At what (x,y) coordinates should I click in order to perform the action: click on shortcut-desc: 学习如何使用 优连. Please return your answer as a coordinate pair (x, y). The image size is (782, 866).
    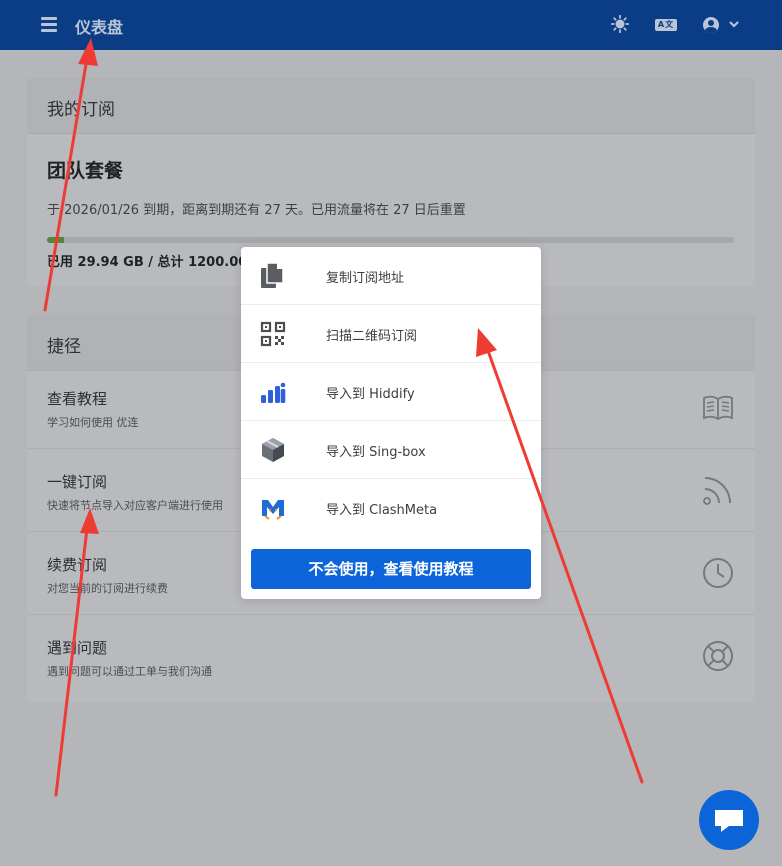
    Looking at the image, I should click on (93, 422).